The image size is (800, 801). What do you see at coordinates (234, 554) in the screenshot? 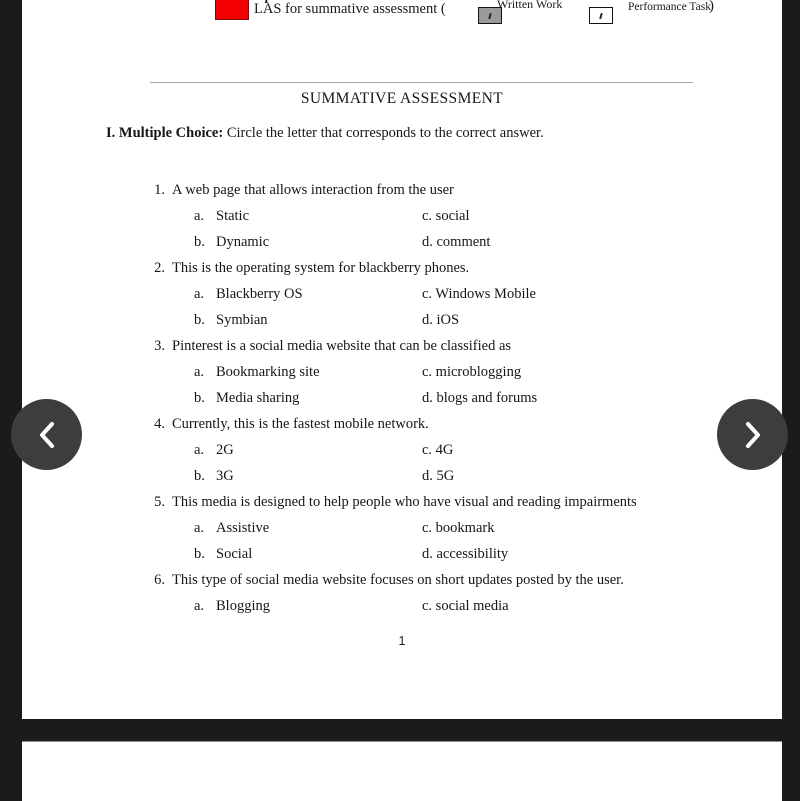
I see `option-b-text: Social` at bounding box center [234, 554].